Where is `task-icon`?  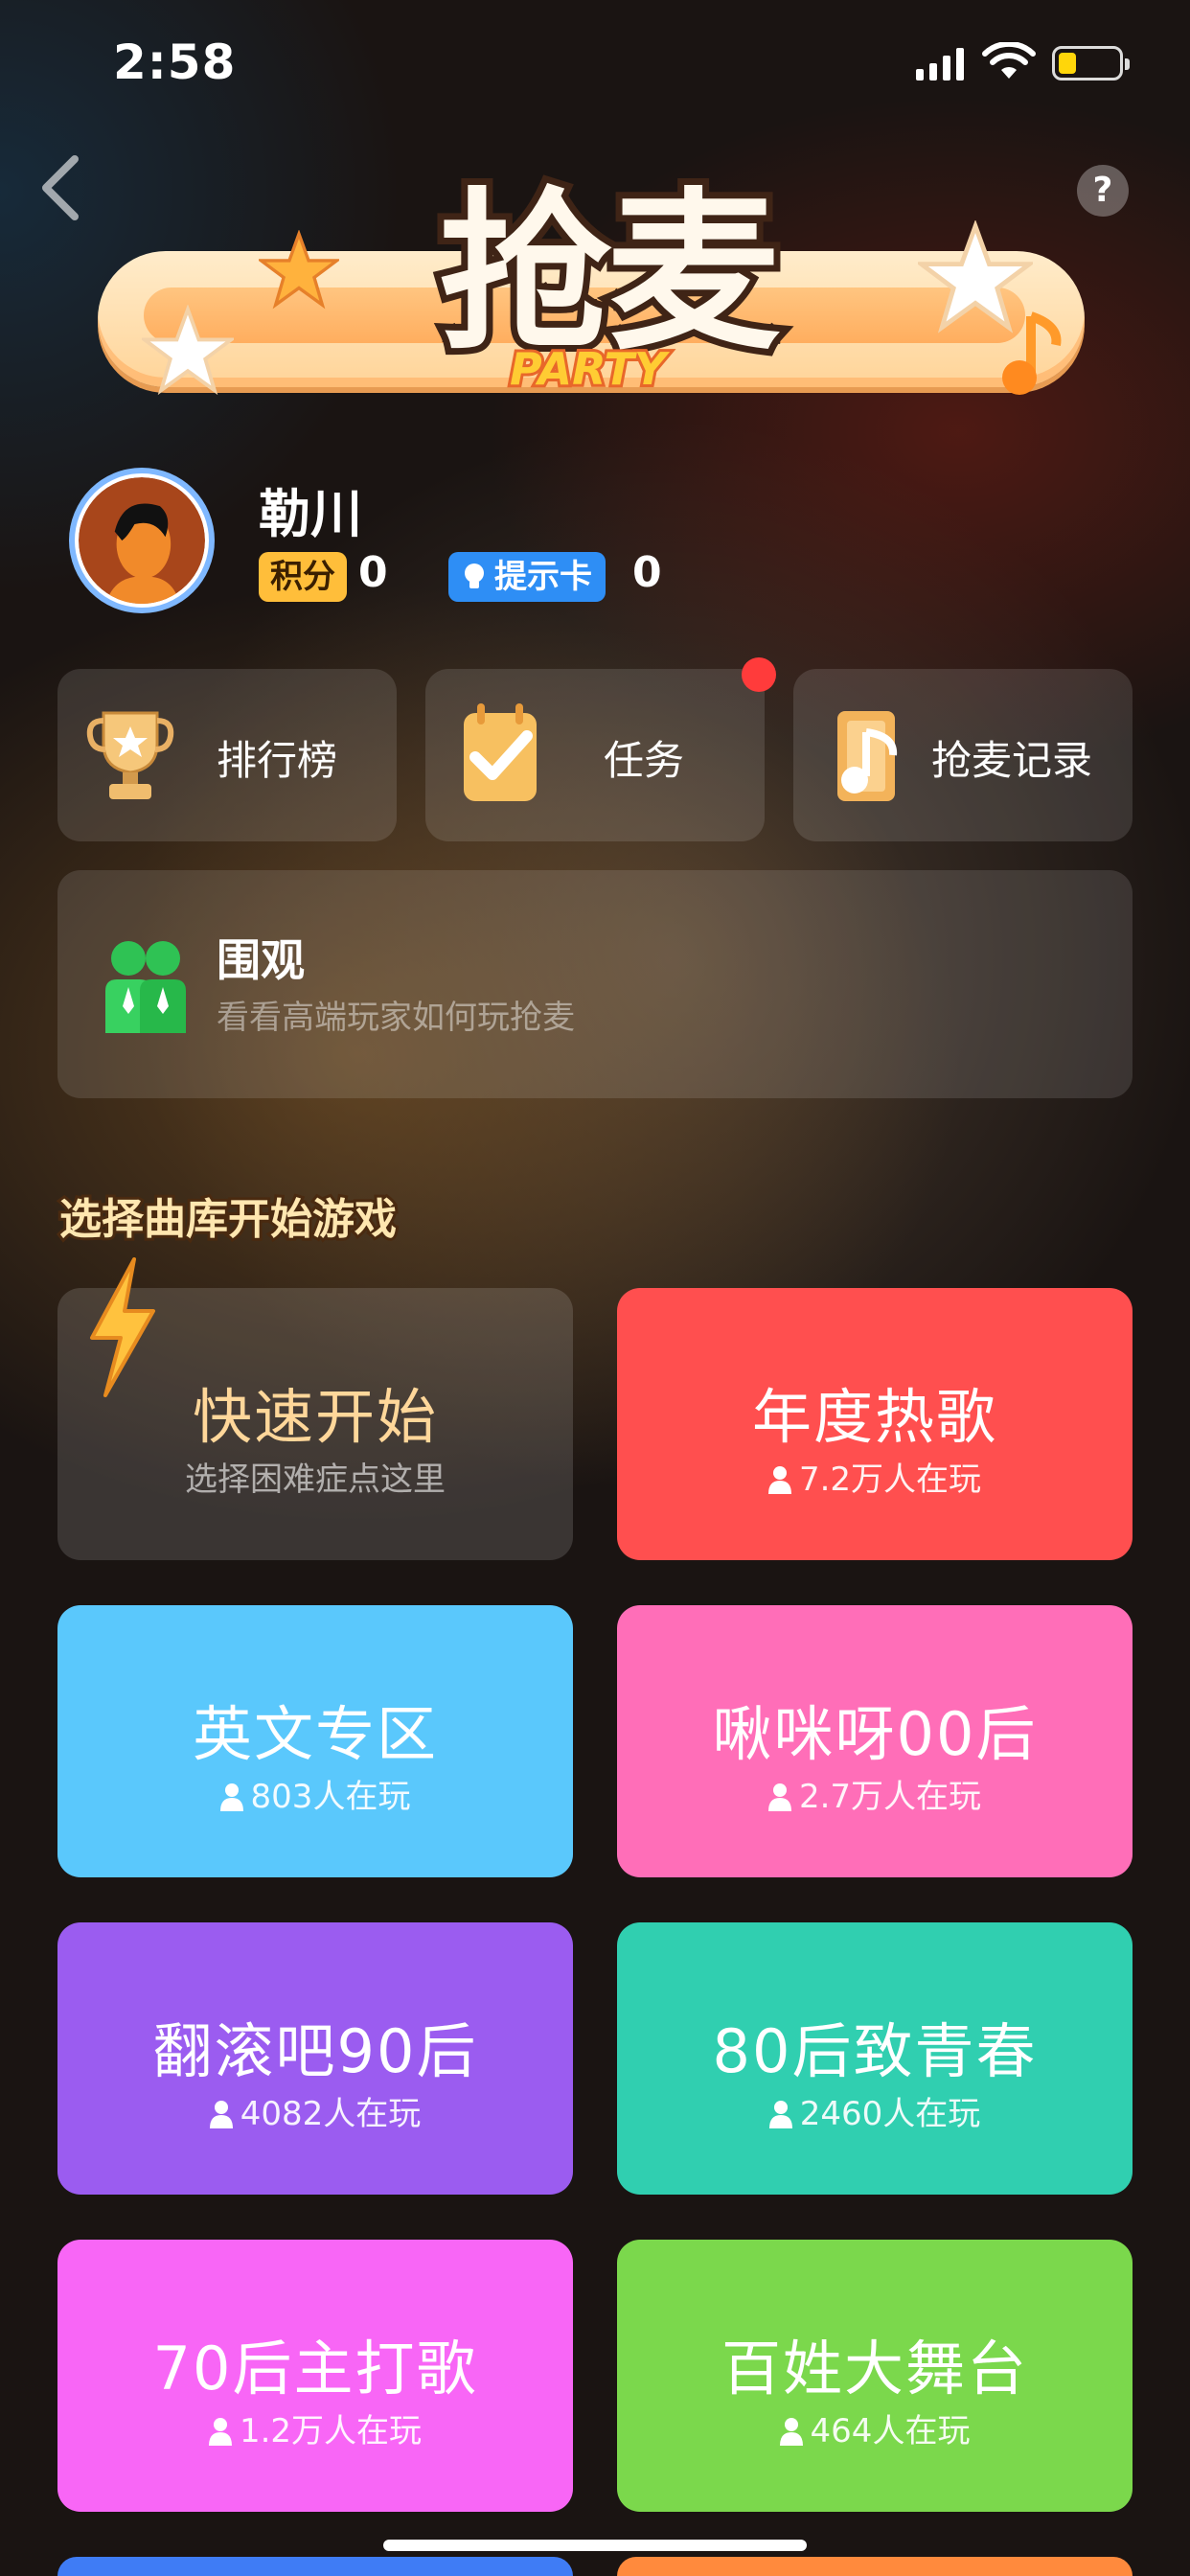 task-icon is located at coordinates (500, 752).